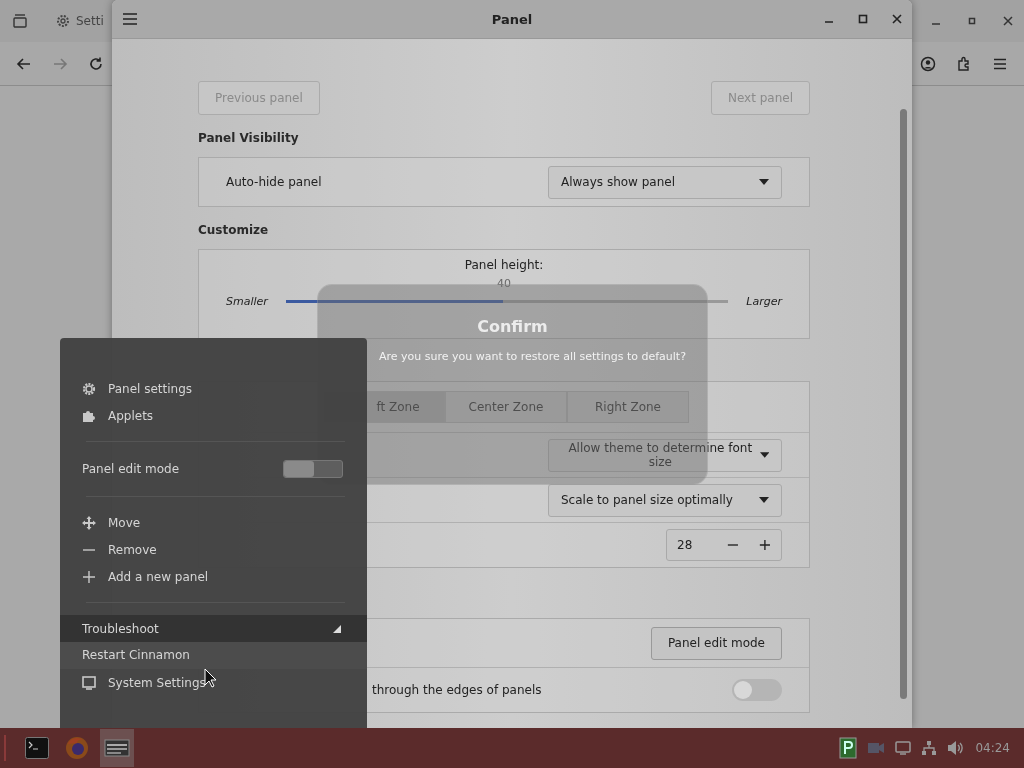 The width and height of the screenshot is (1024, 768). I want to click on tab-overview-icon, so click(20, 21).